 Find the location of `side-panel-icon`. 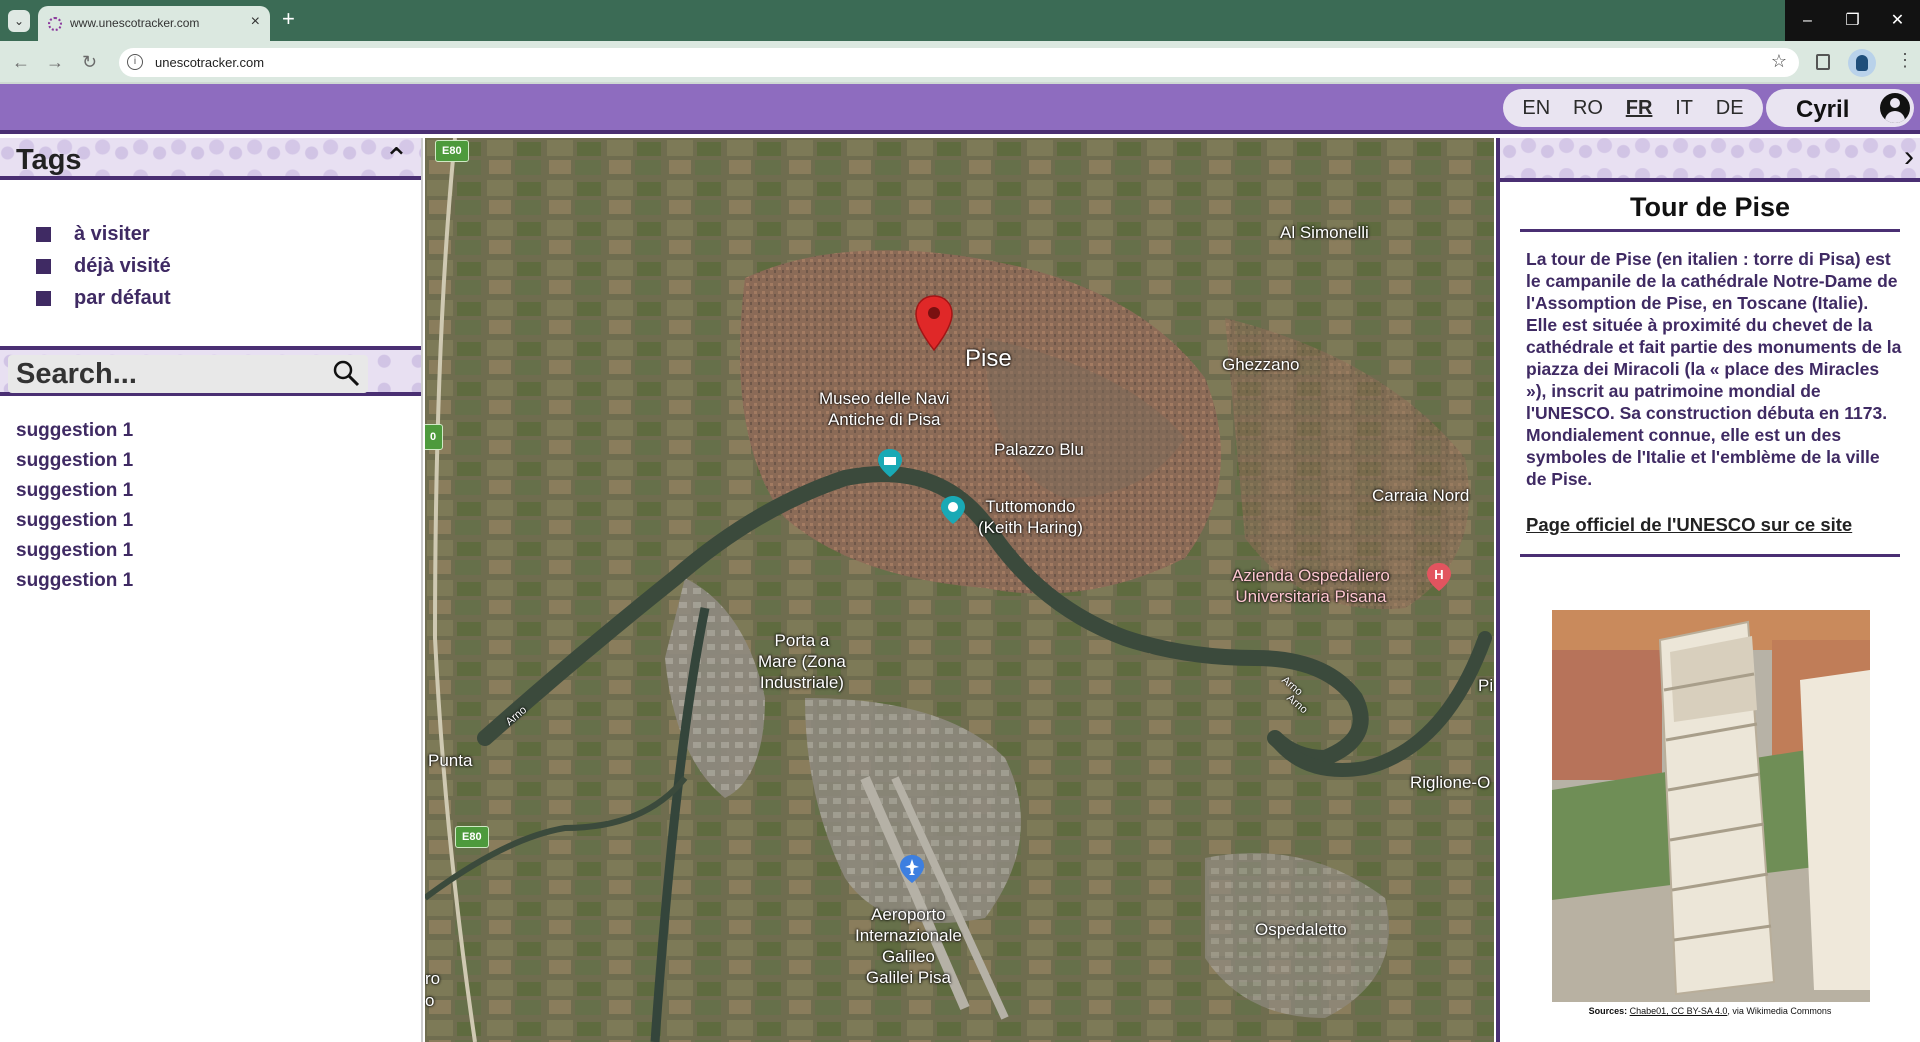

side-panel-icon is located at coordinates (1823, 62).